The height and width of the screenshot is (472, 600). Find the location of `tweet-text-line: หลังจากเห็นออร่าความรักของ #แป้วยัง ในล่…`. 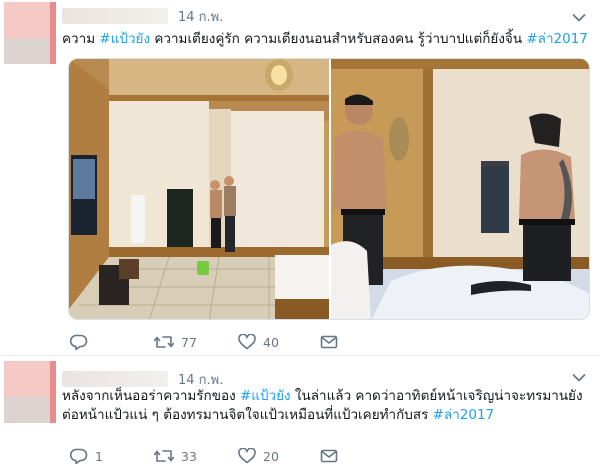

tweet-text-line: หลังจากเห็นออร่าความรักของ #แป้วยัง ในล่… is located at coordinates (326, 396).